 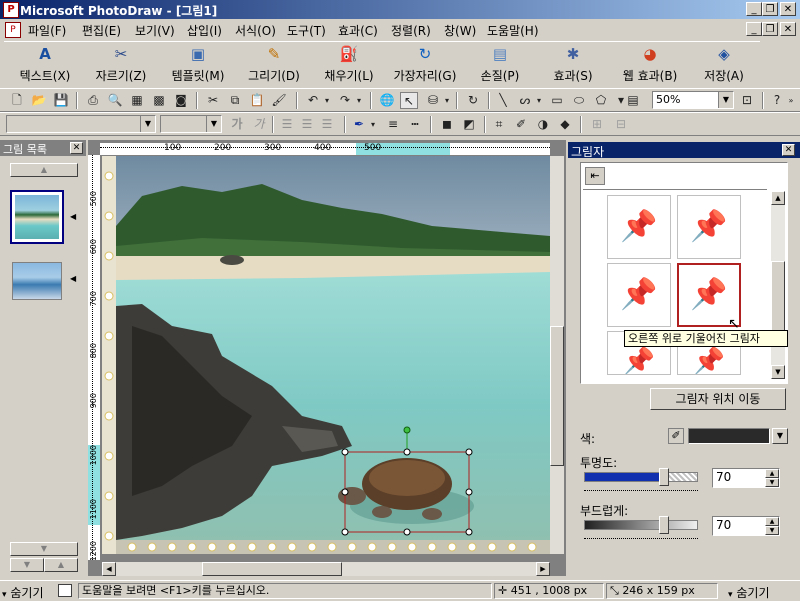 What do you see at coordinates (39, 100) in the screenshot?
I see `open-icon: 📂` at bounding box center [39, 100].